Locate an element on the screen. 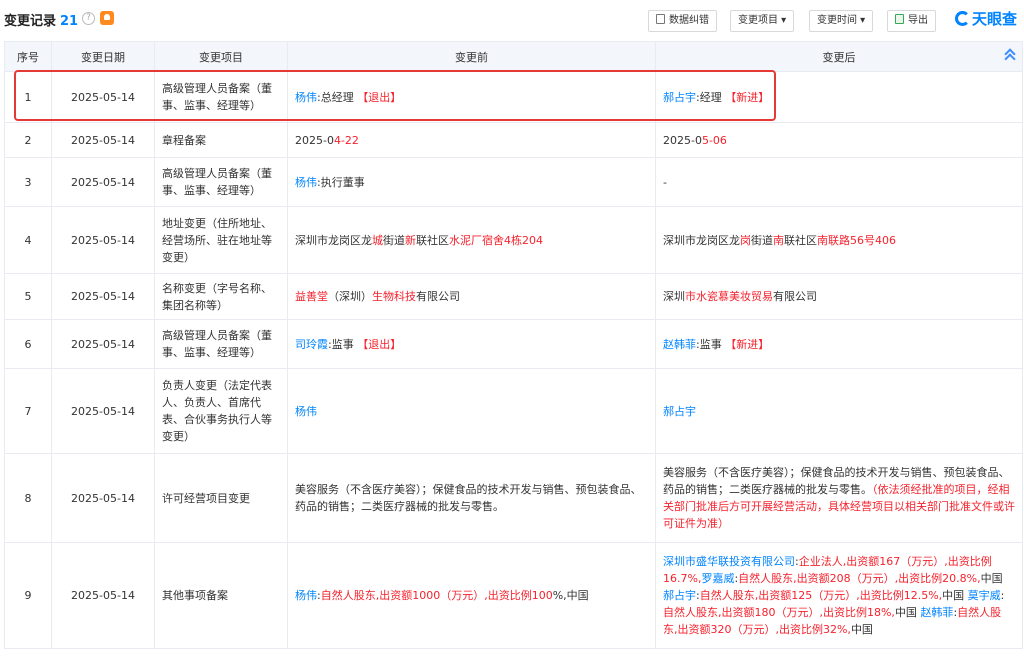 The width and height of the screenshot is (1024, 659). row-number: 9 is located at coordinates (28, 595).